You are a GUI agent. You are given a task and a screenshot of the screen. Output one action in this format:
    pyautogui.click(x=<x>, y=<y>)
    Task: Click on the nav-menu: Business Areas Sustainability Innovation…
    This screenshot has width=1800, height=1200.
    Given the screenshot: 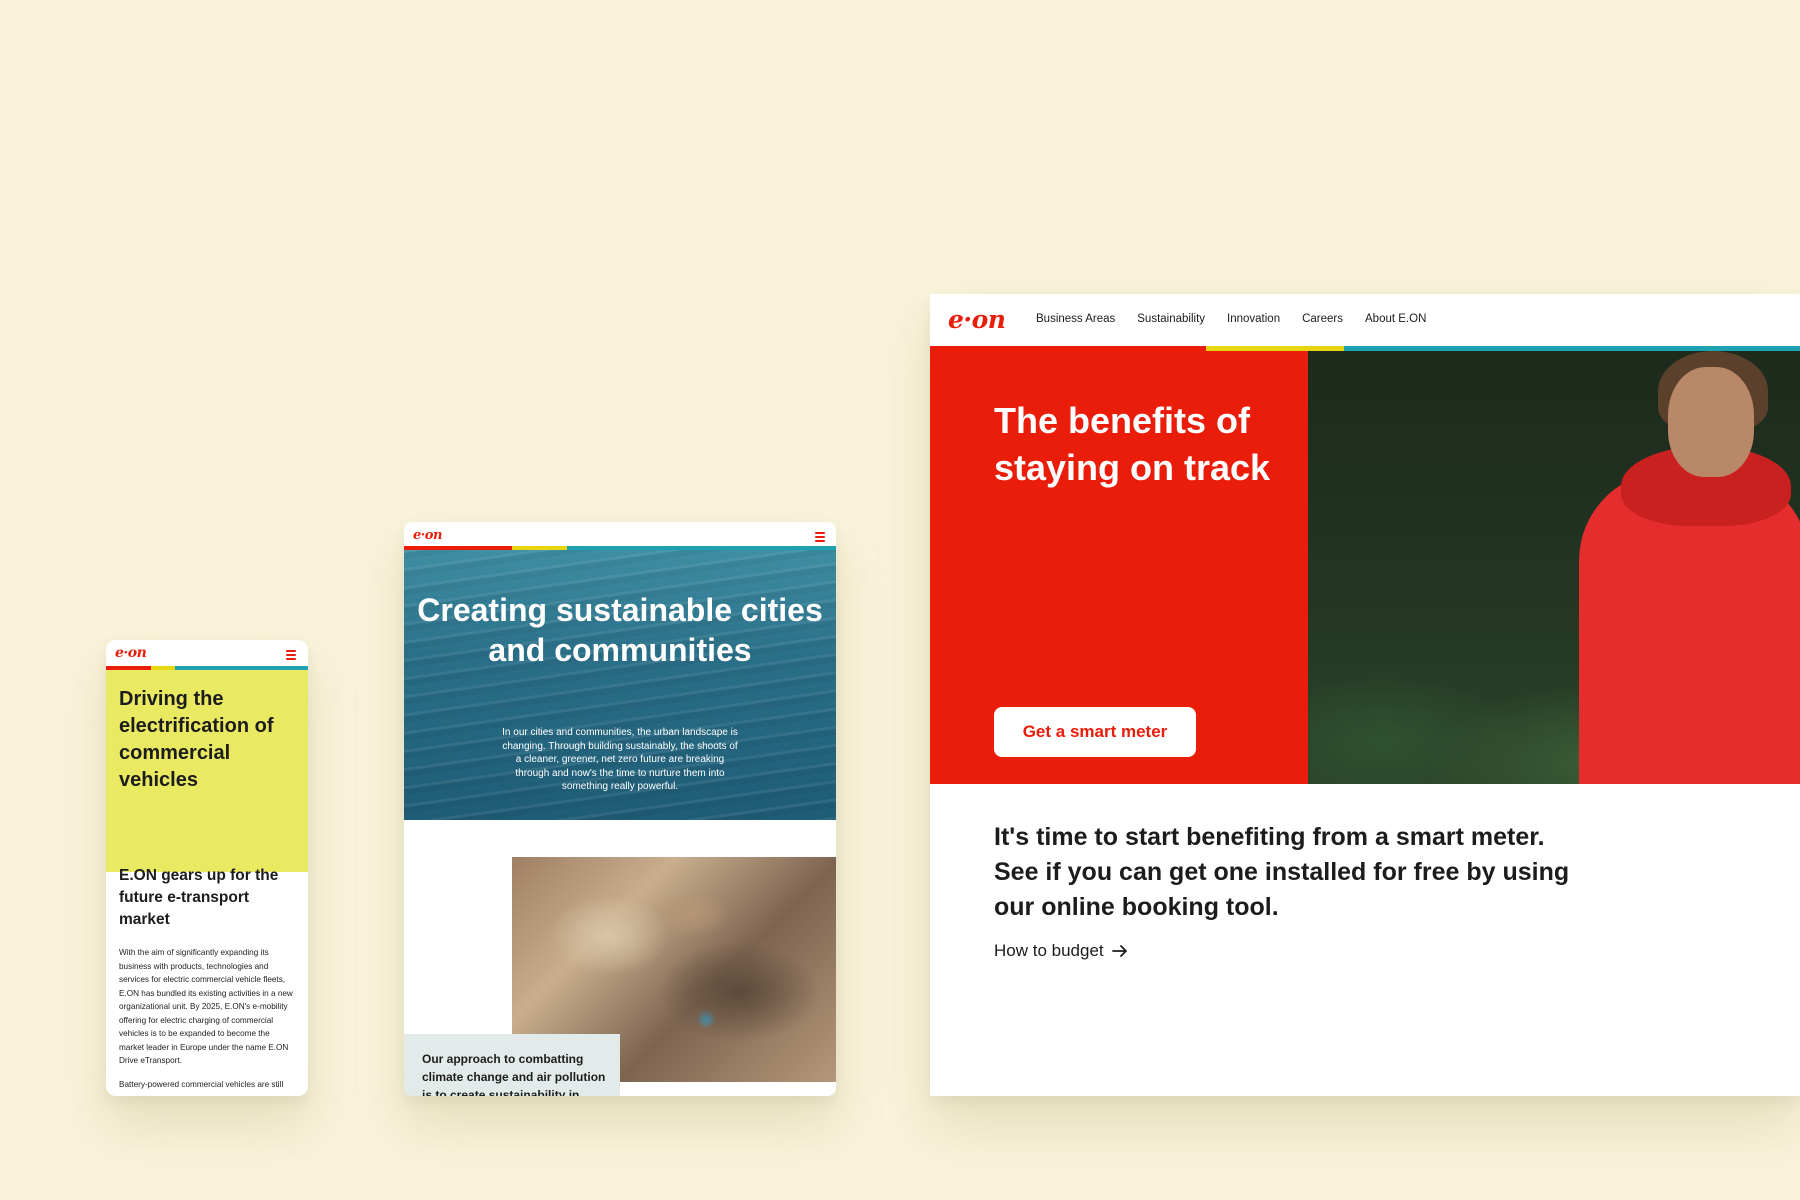 What is the action you would take?
    pyautogui.click(x=1242, y=319)
    